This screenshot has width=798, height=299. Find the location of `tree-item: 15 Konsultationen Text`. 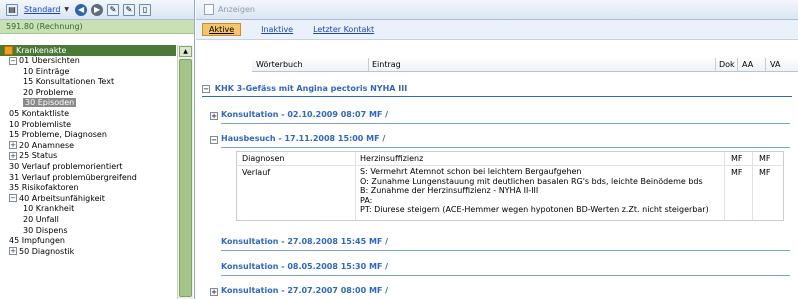

tree-item: 15 Konsultationen Text is located at coordinates (88, 82).